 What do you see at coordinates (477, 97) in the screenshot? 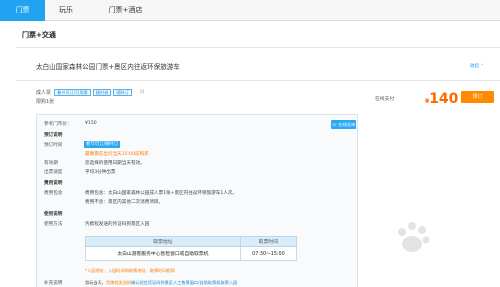
I see `book-button: 预订` at bounding box center [477, 97].